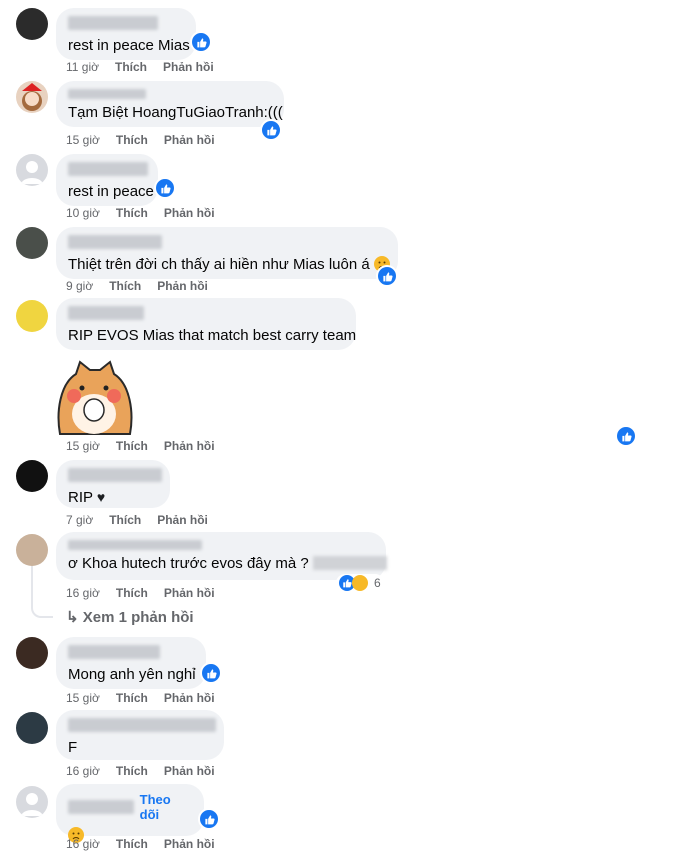  I want to click on comment-bubble: rest in peace Mias, so click(126, 34).